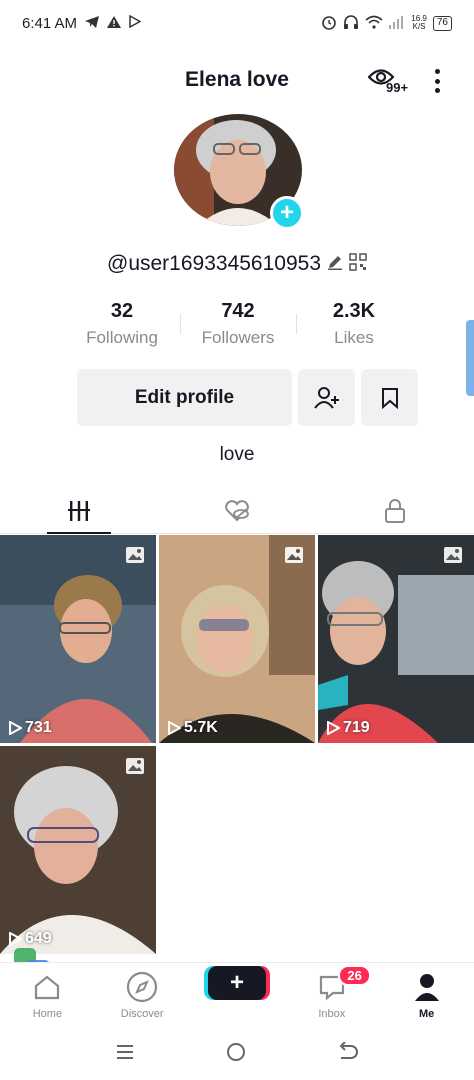 The image size is (474, 1080). What do you see at coordinates (351, 23) in the screenshot?
I see `headphones-icon` at bounding box center [351, 23].